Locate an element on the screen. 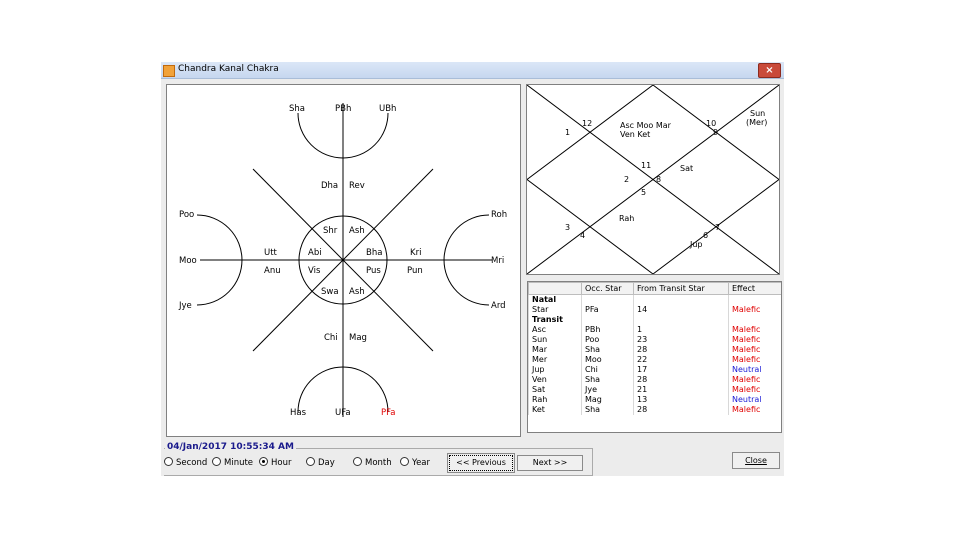  planets-house-8: Sat is located at coordinates (686, 168).